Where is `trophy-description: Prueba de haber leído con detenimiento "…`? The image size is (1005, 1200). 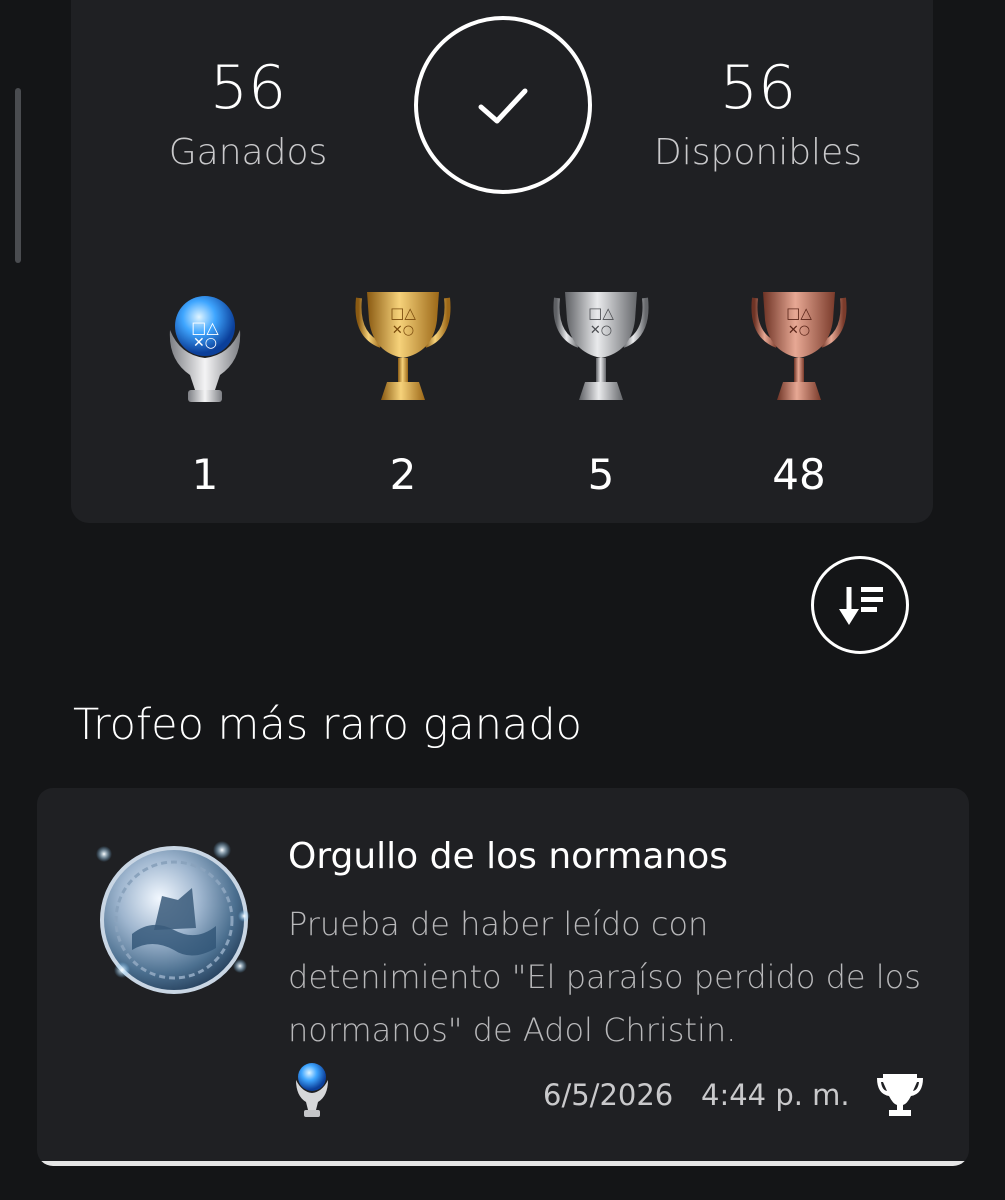
trophy-description: Prueba de haber leído con detenimiento "… is located at coordinates (604, 977).